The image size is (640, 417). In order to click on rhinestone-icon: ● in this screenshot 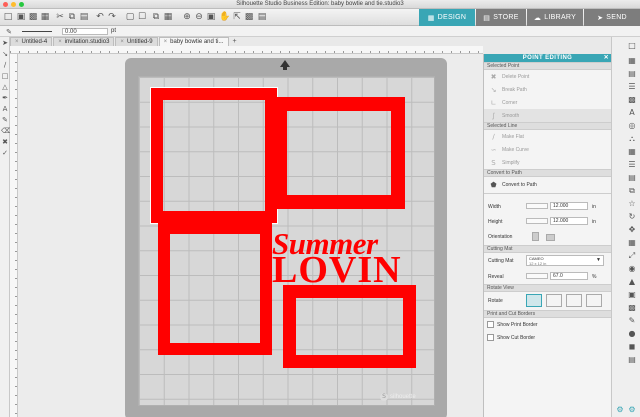, I will do `click(632, 333)`.